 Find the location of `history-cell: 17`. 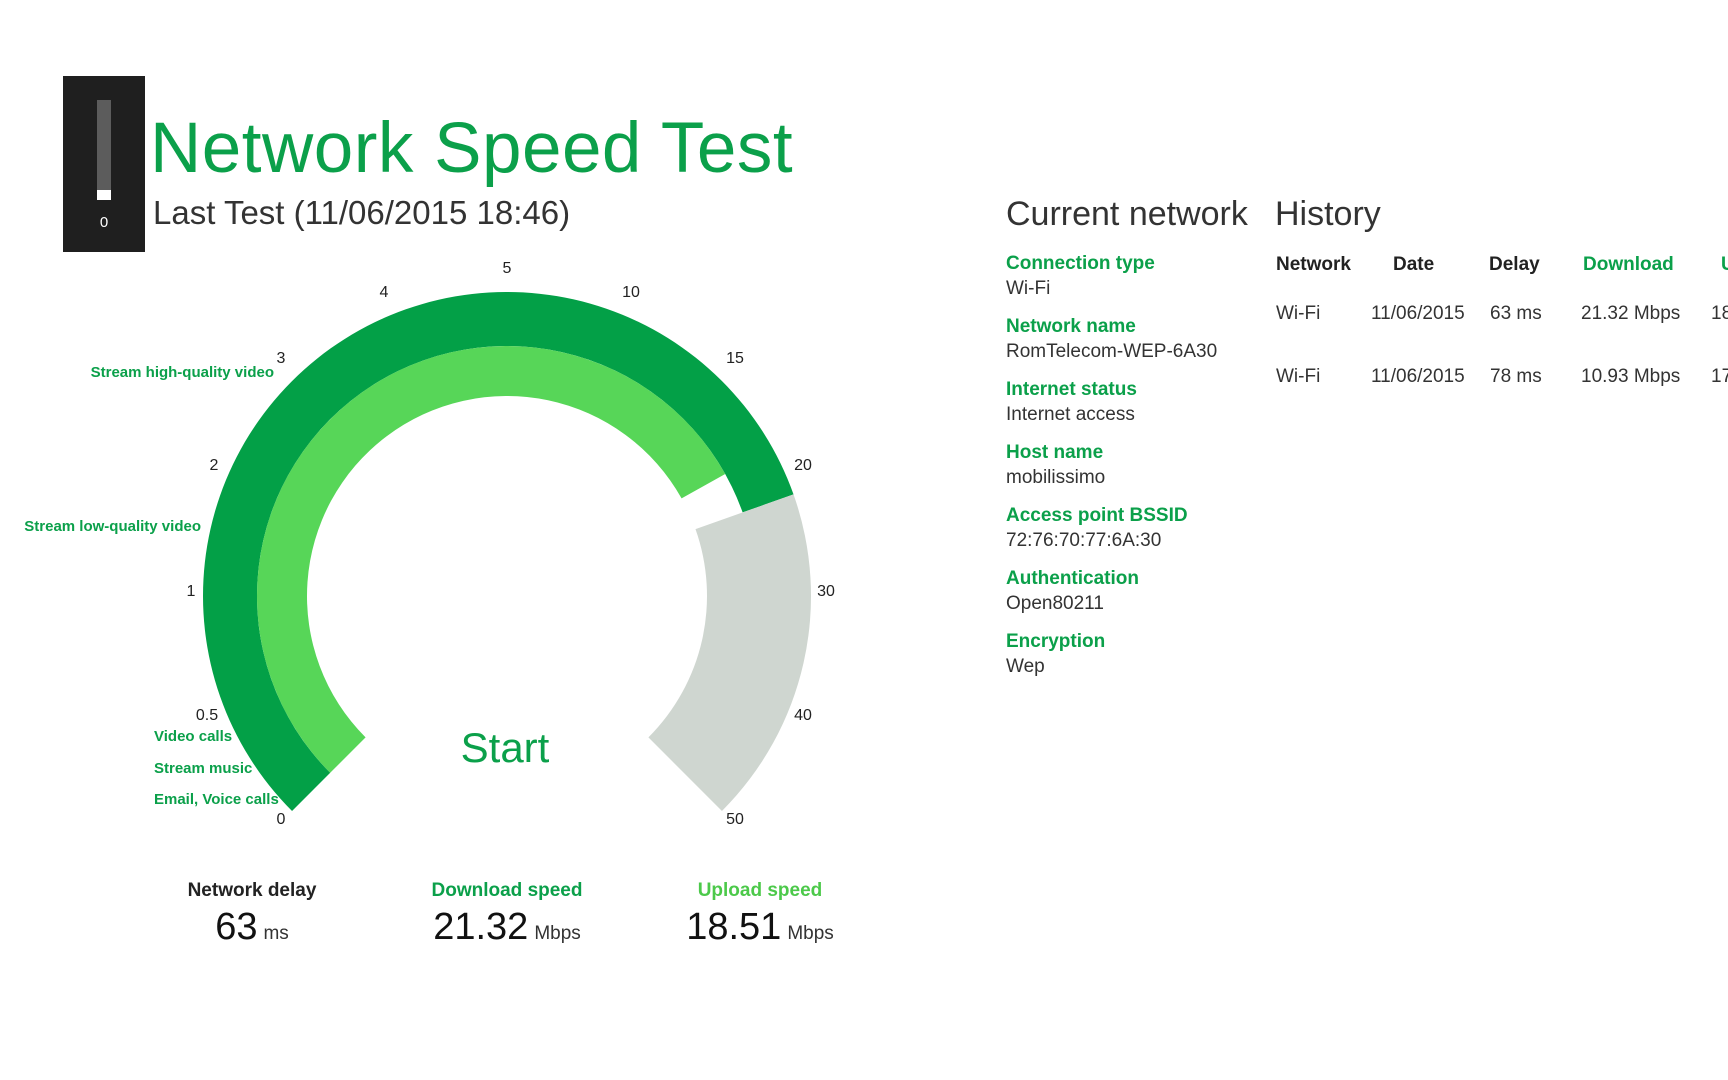

history-cell: 17 is located at coordinates (1719, 376).